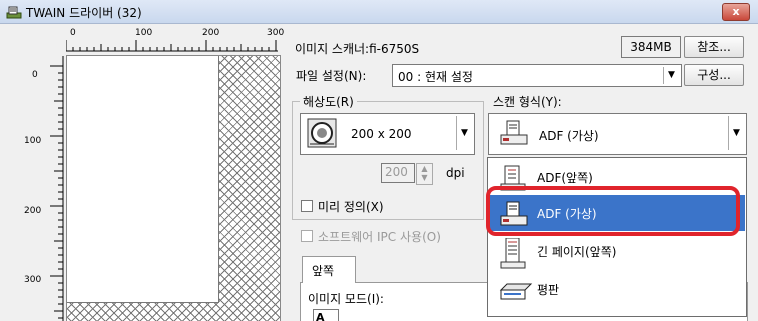 The image size is (758, 321). Describe the element at coordinates (84, 13) in the screenshot. I see `window-title: TWAIN 드라이버 (32)` at that location.